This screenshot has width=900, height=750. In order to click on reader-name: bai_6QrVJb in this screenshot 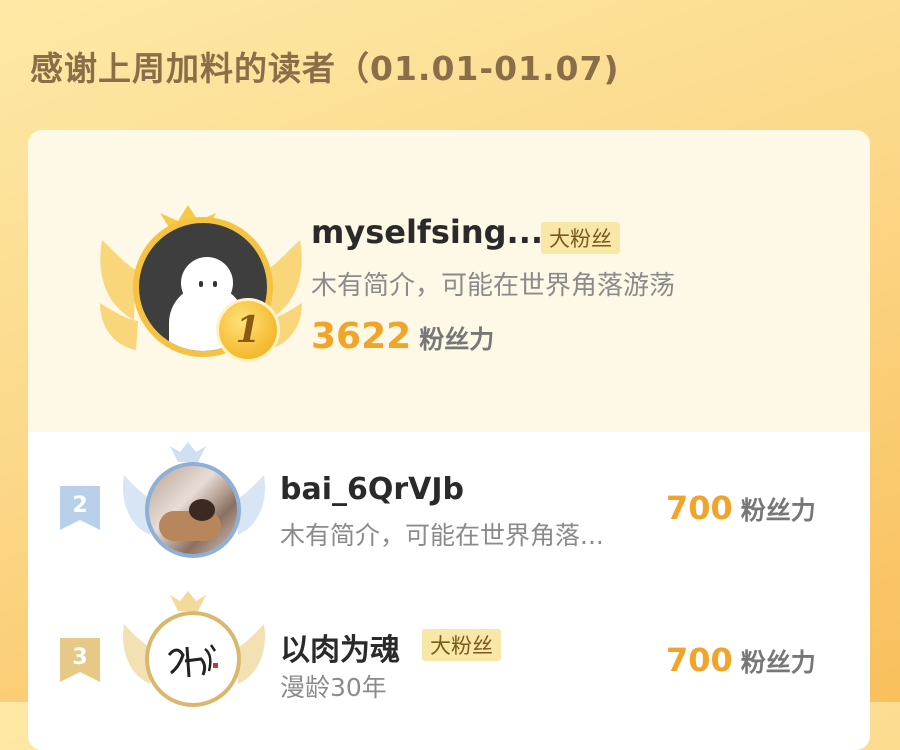, I will do `click(372, 489)`.